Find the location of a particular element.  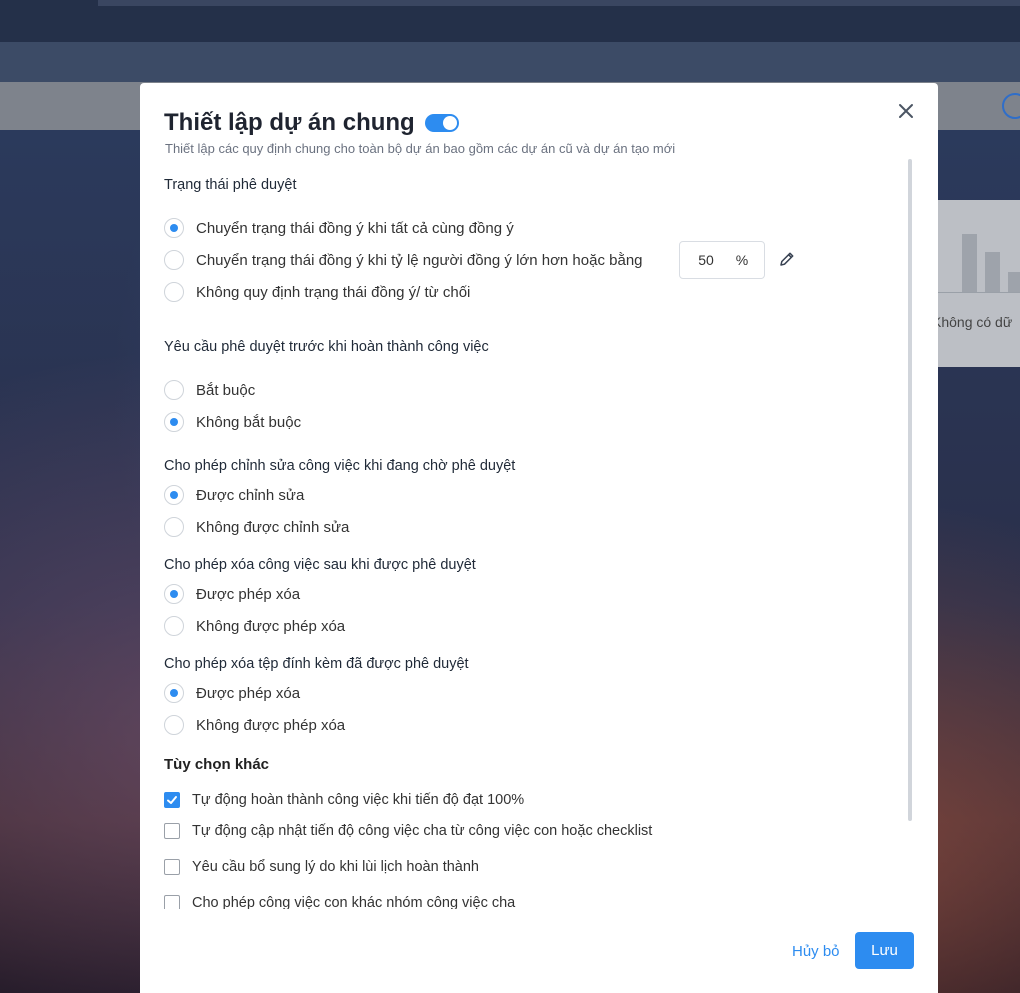

radio-cannot-delete-task: Không được phép xóa is located at coordinates (254, 626).